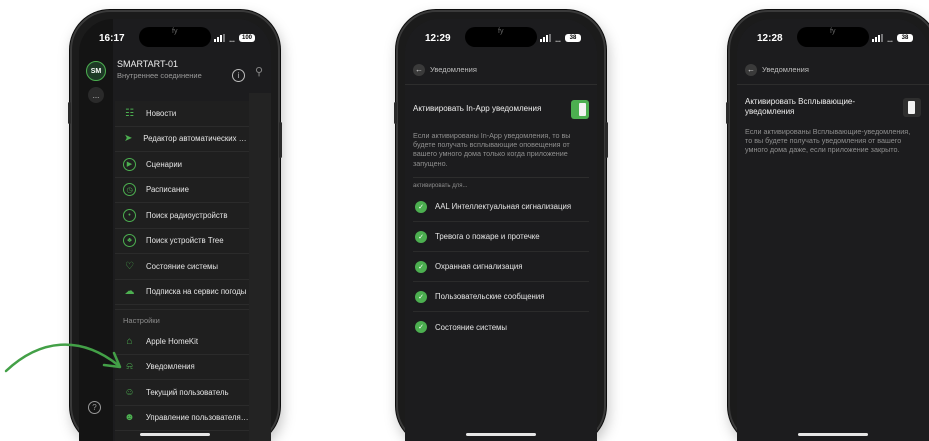 The height and width of the screenshot is (441, 929). Describe the element at coordinates (164, 164) in the screenshot. I see `menu-item-label: Сценарии` at that location.